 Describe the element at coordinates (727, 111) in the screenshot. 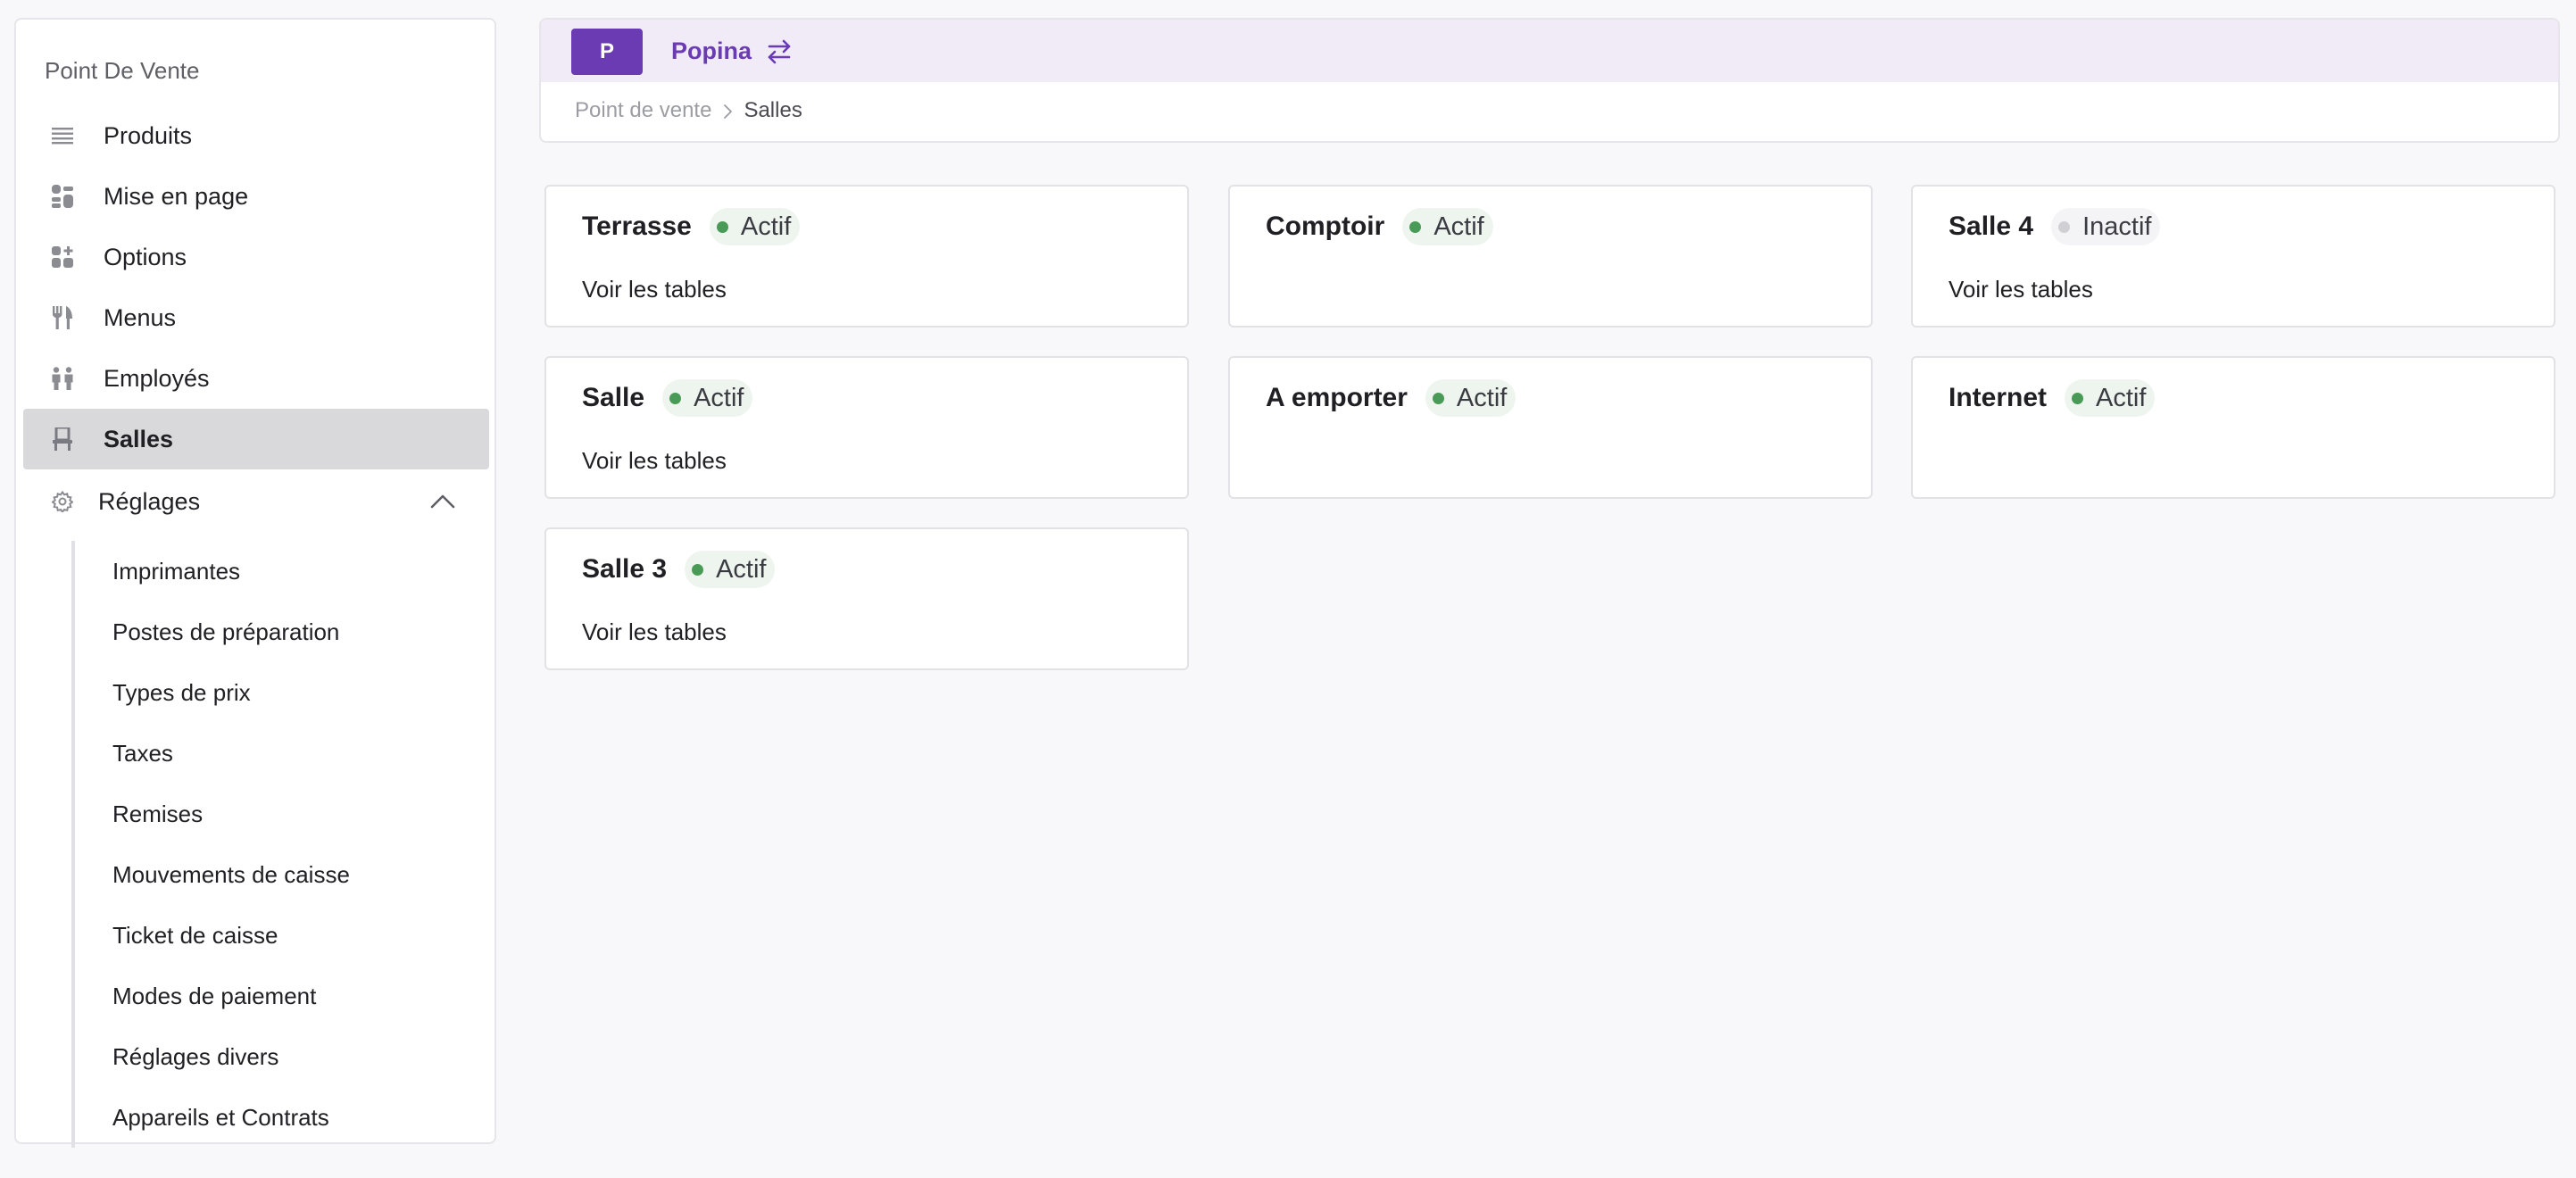

I see `chevron-right-icon` at that location.